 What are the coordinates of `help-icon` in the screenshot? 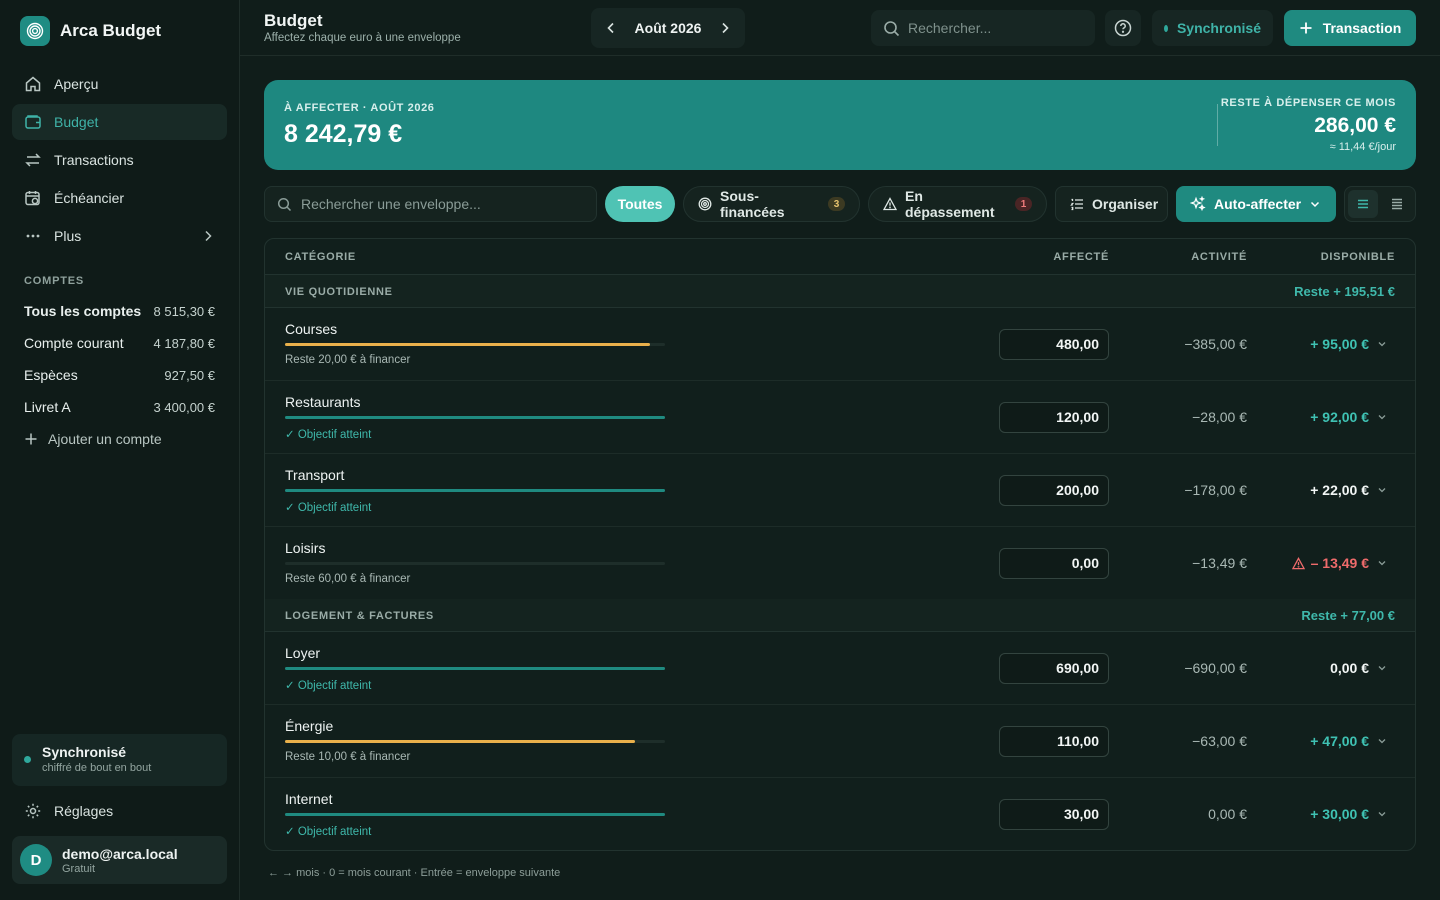 It's located at (1123, 28).